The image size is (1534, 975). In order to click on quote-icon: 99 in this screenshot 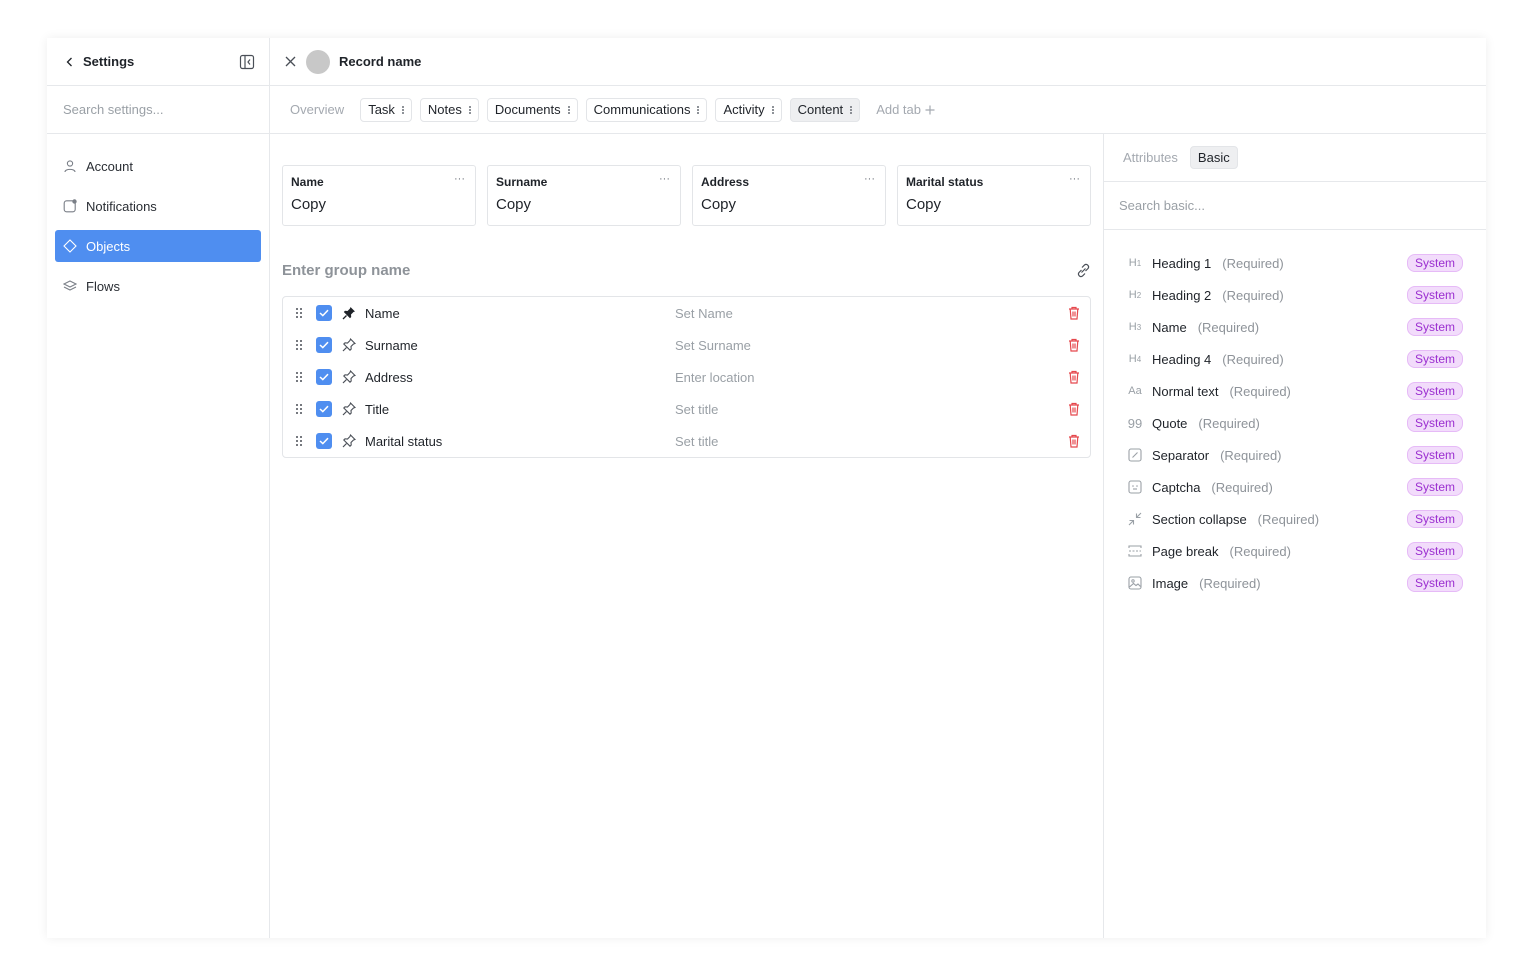, I will do `click(1135, 423)`.